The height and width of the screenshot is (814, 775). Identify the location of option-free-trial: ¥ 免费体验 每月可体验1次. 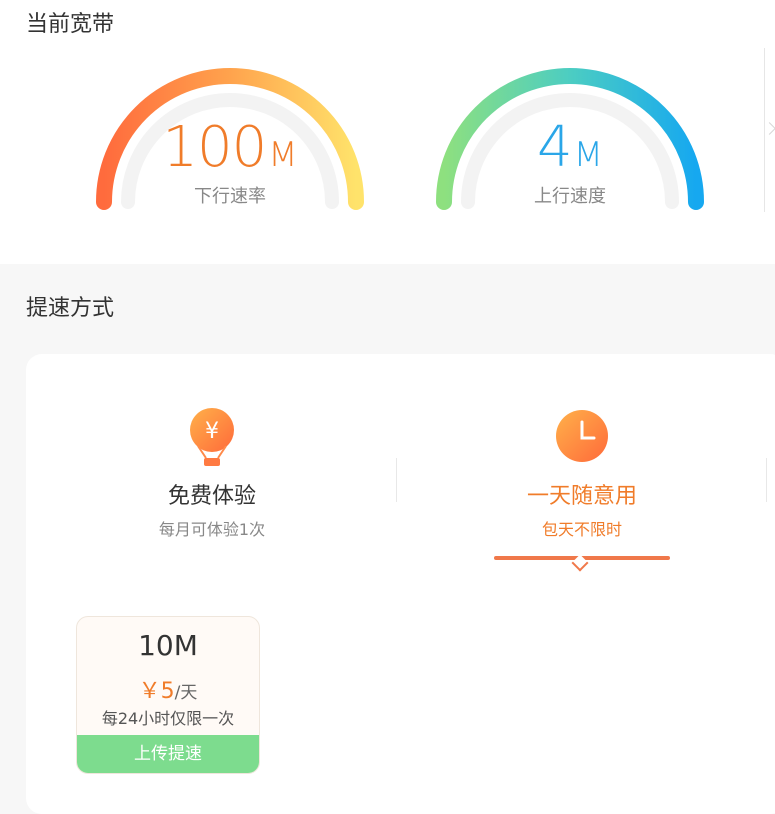
(212, 473).